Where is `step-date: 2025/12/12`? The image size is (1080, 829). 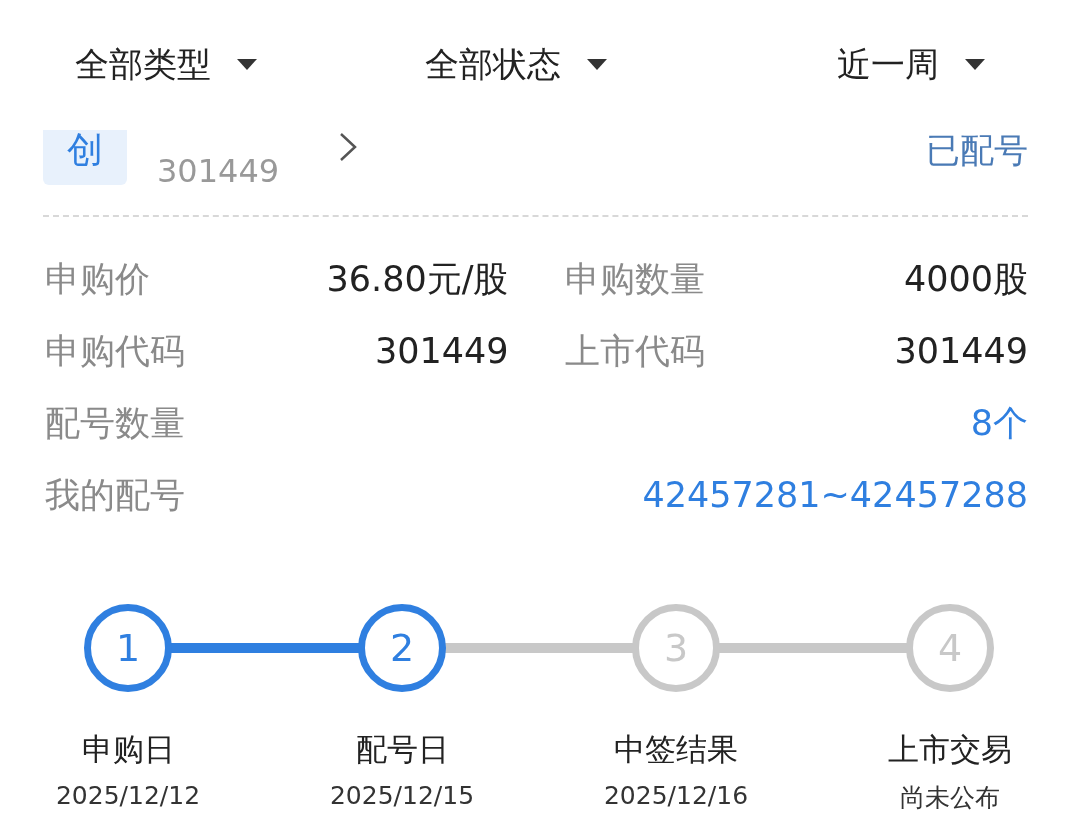 step-date: 2025/12/12 is located at coordinates (128, 795).